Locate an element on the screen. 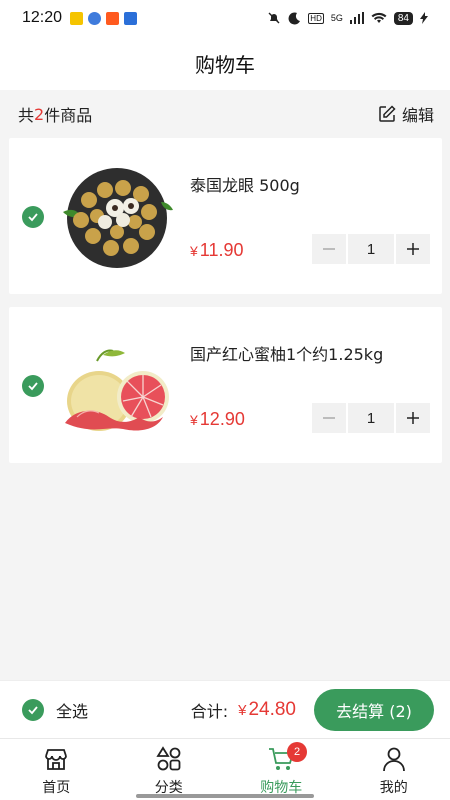  select-all-checkbox is located at coordinates (33, 709).